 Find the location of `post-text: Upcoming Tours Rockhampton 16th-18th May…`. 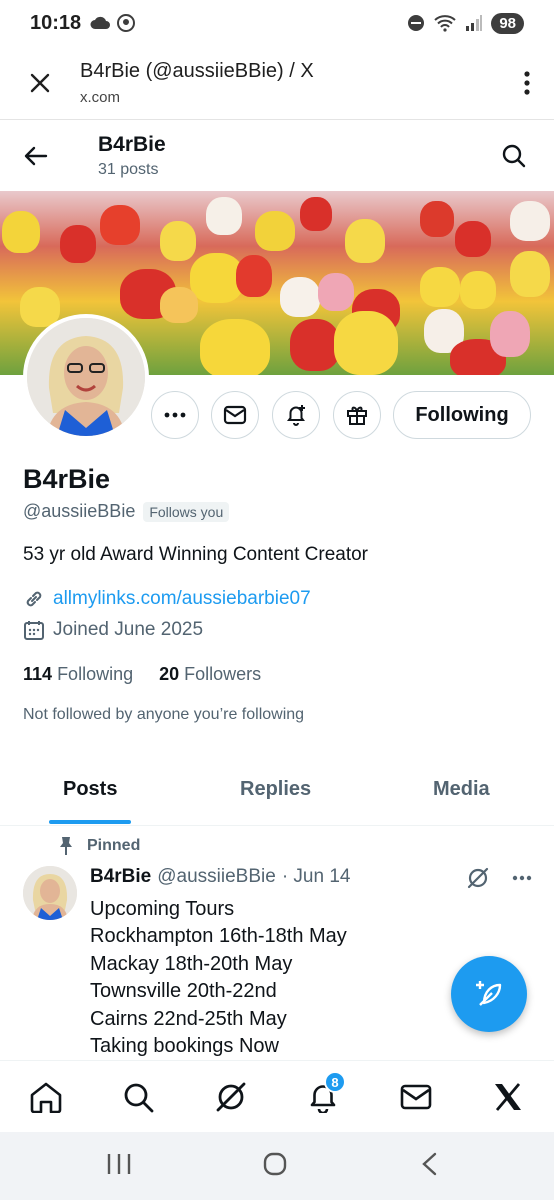

post-text: Upcoming Tours Rockhampton 16th-18th May… is located at coordinates (218, 978).